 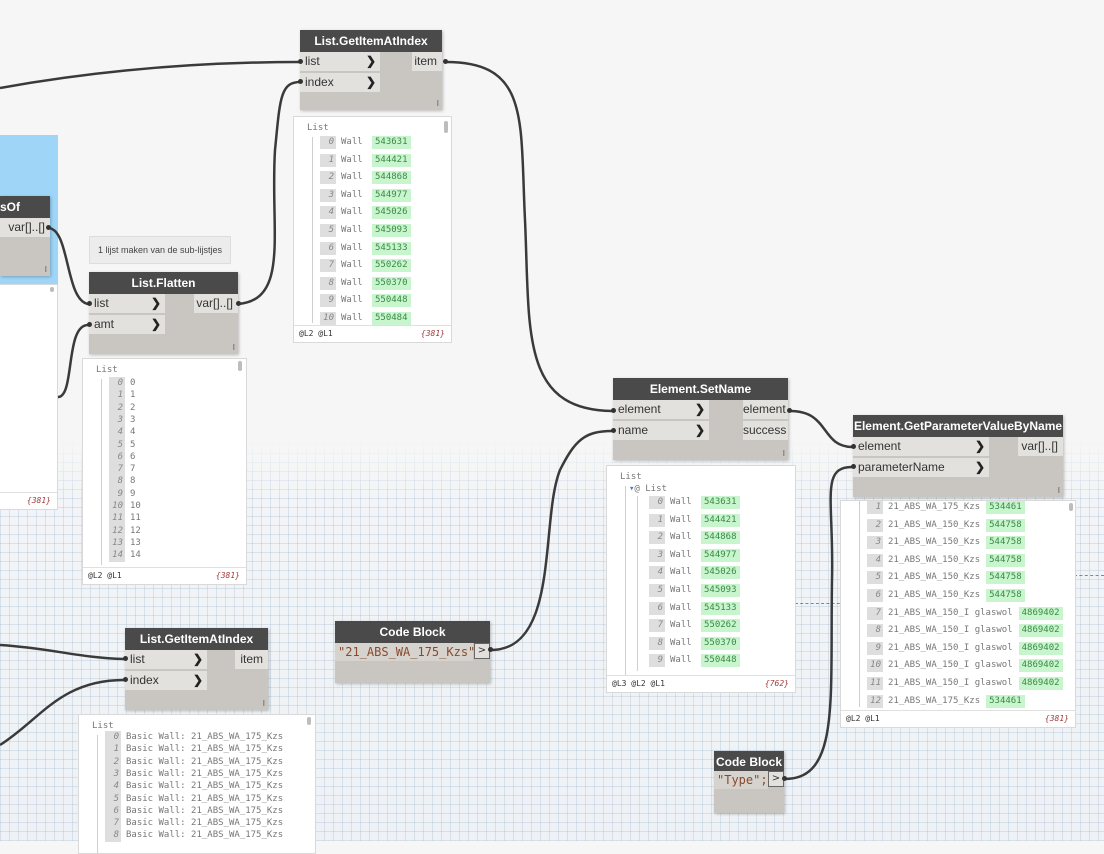 I want to click on list-flatten-node: List.Flatten list ❯ amt ❯ var[]..[] l, so click(x=163, y=313).